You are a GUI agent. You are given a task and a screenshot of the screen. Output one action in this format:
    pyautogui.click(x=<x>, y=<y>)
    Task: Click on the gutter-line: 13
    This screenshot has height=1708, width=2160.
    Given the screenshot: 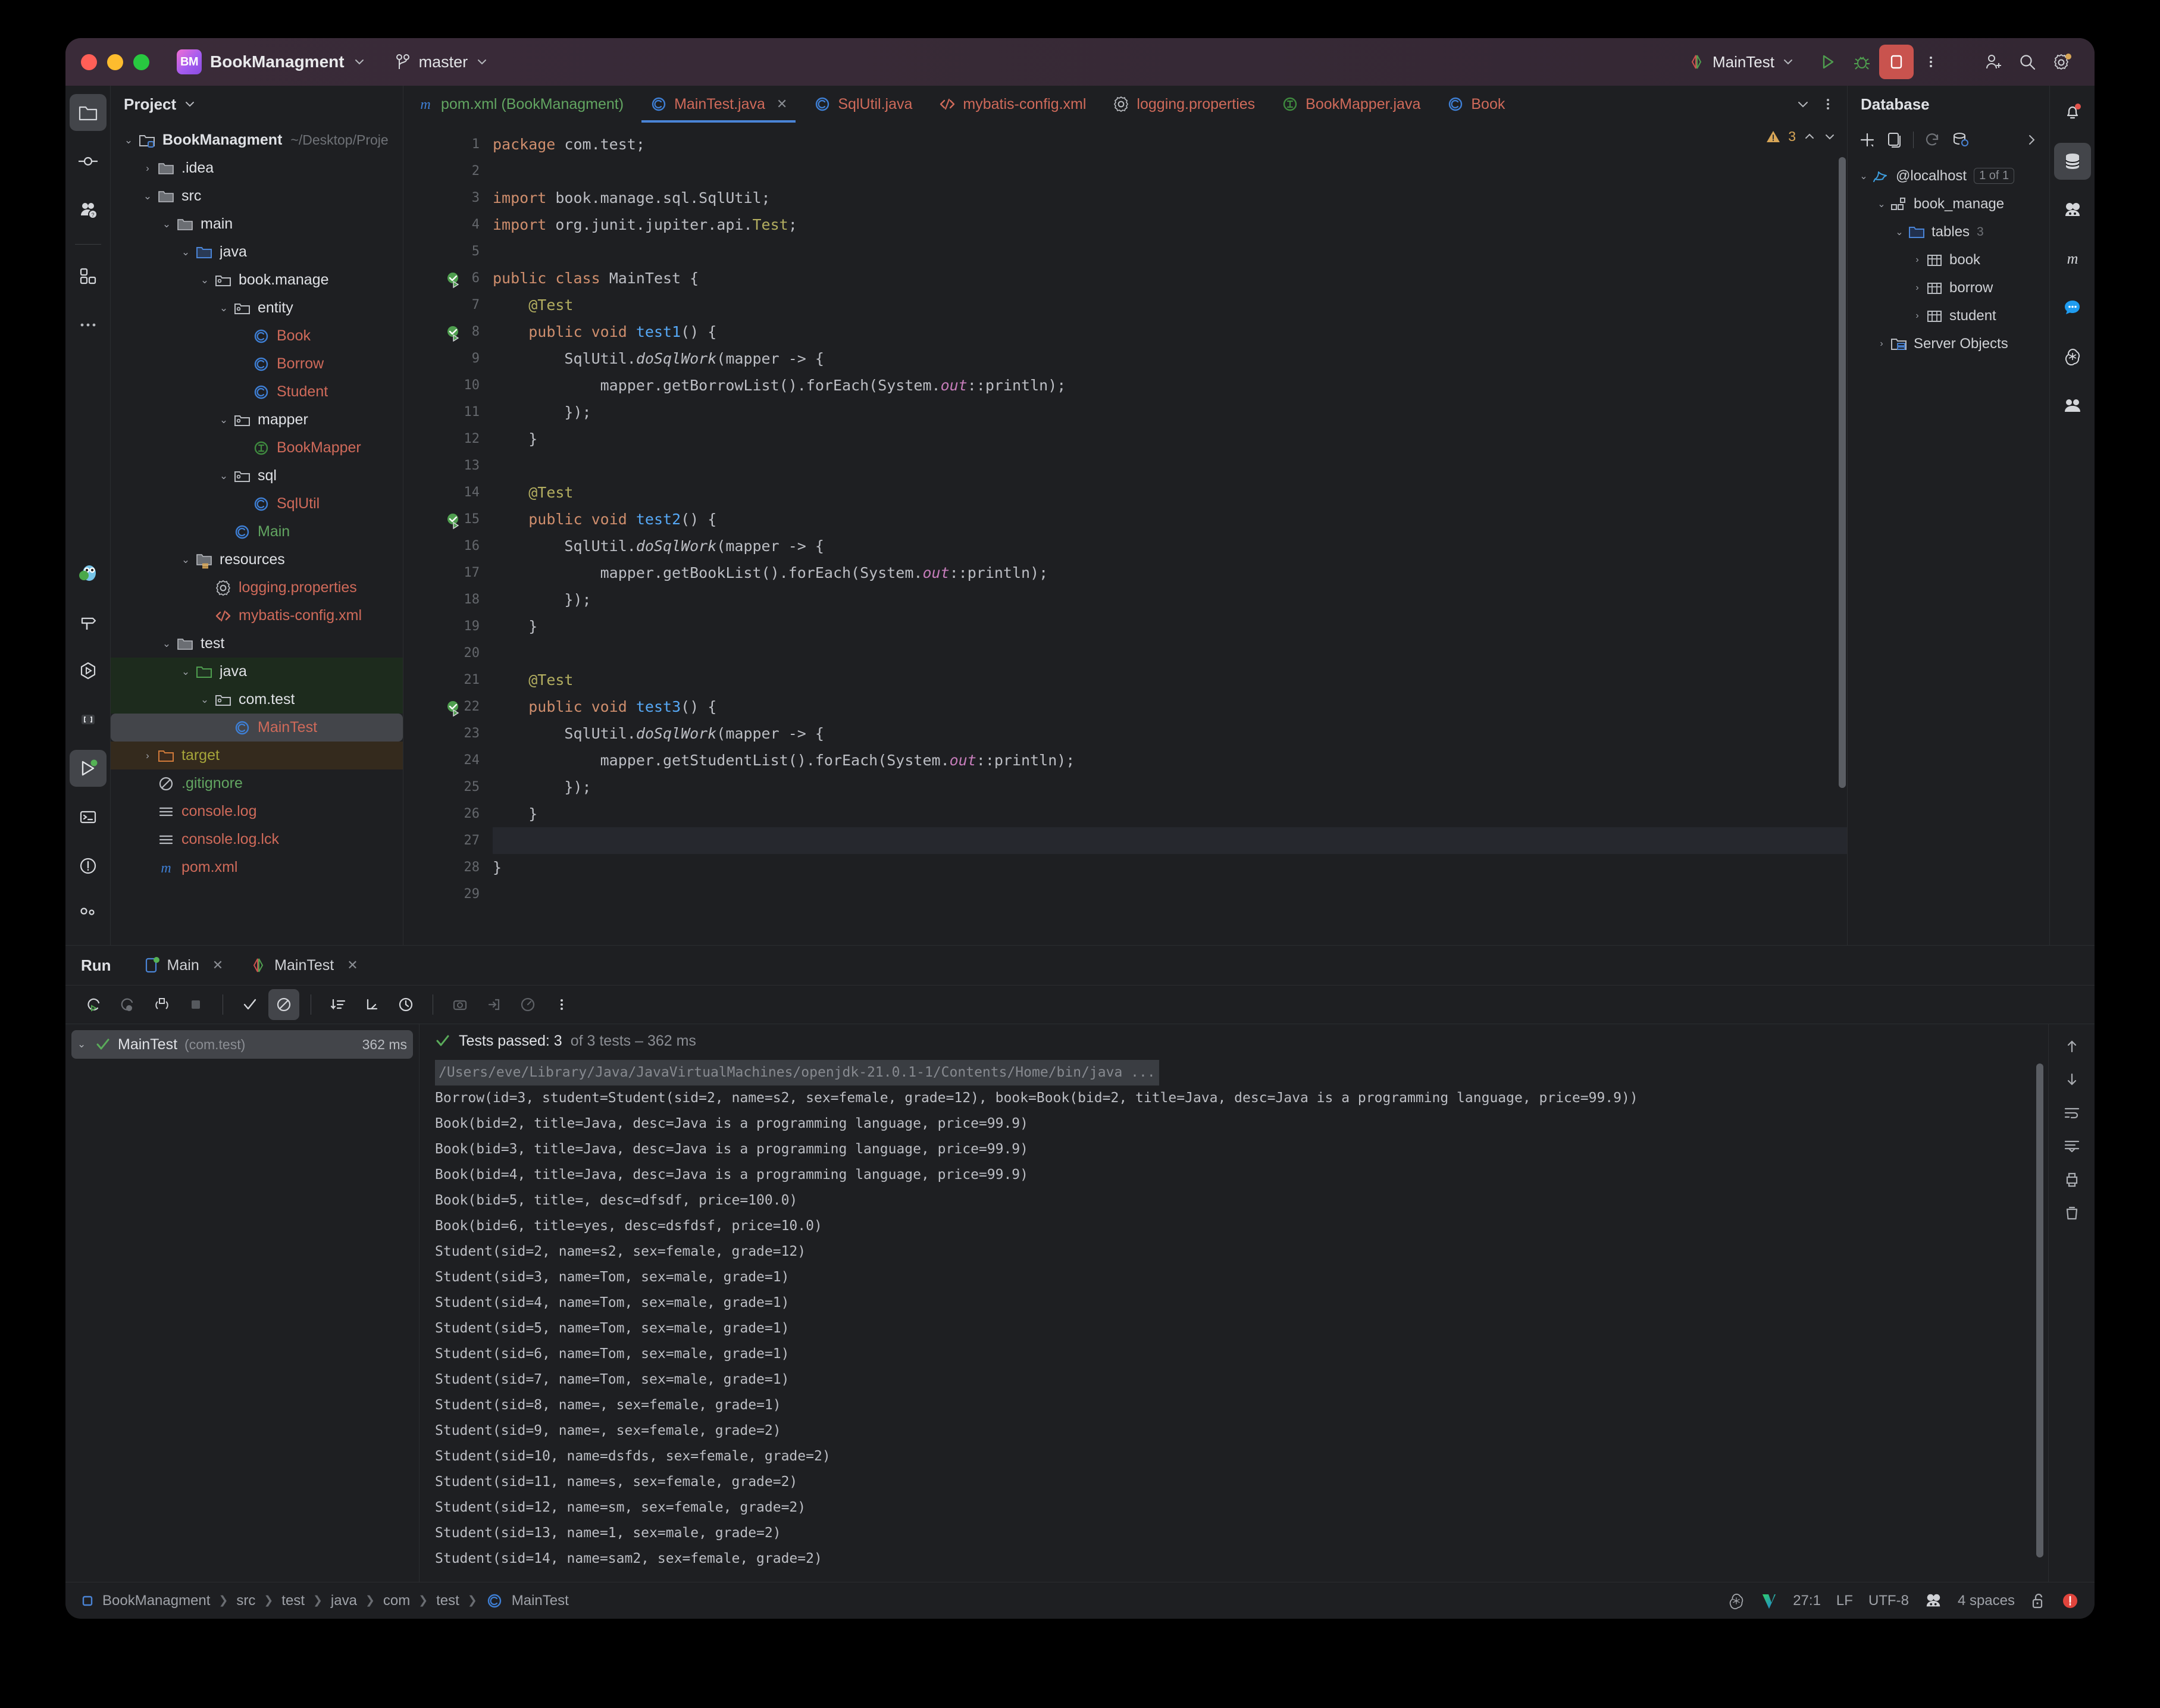 What is the action you would take?
    pyautogui.click(x=445, y=465)
    